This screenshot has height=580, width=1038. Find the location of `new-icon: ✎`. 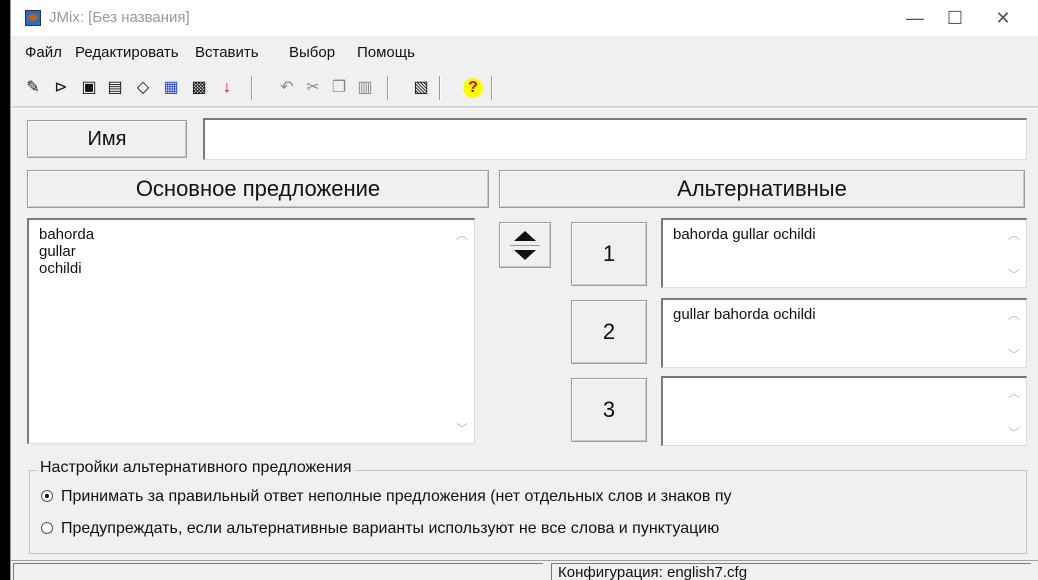

new-icon: ✎ is located at coordinates (33, 88).